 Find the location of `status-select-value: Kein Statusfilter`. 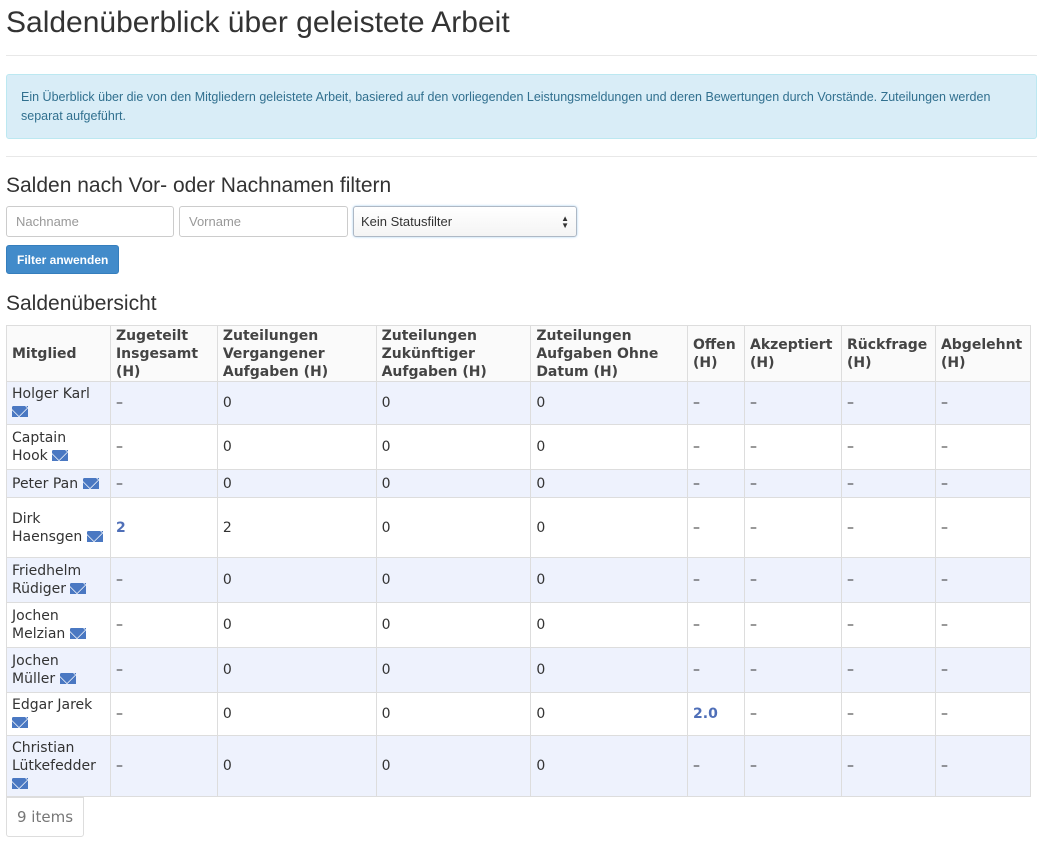

status-select-value: Kein Statusfilter is located at coordinates (407, 221).